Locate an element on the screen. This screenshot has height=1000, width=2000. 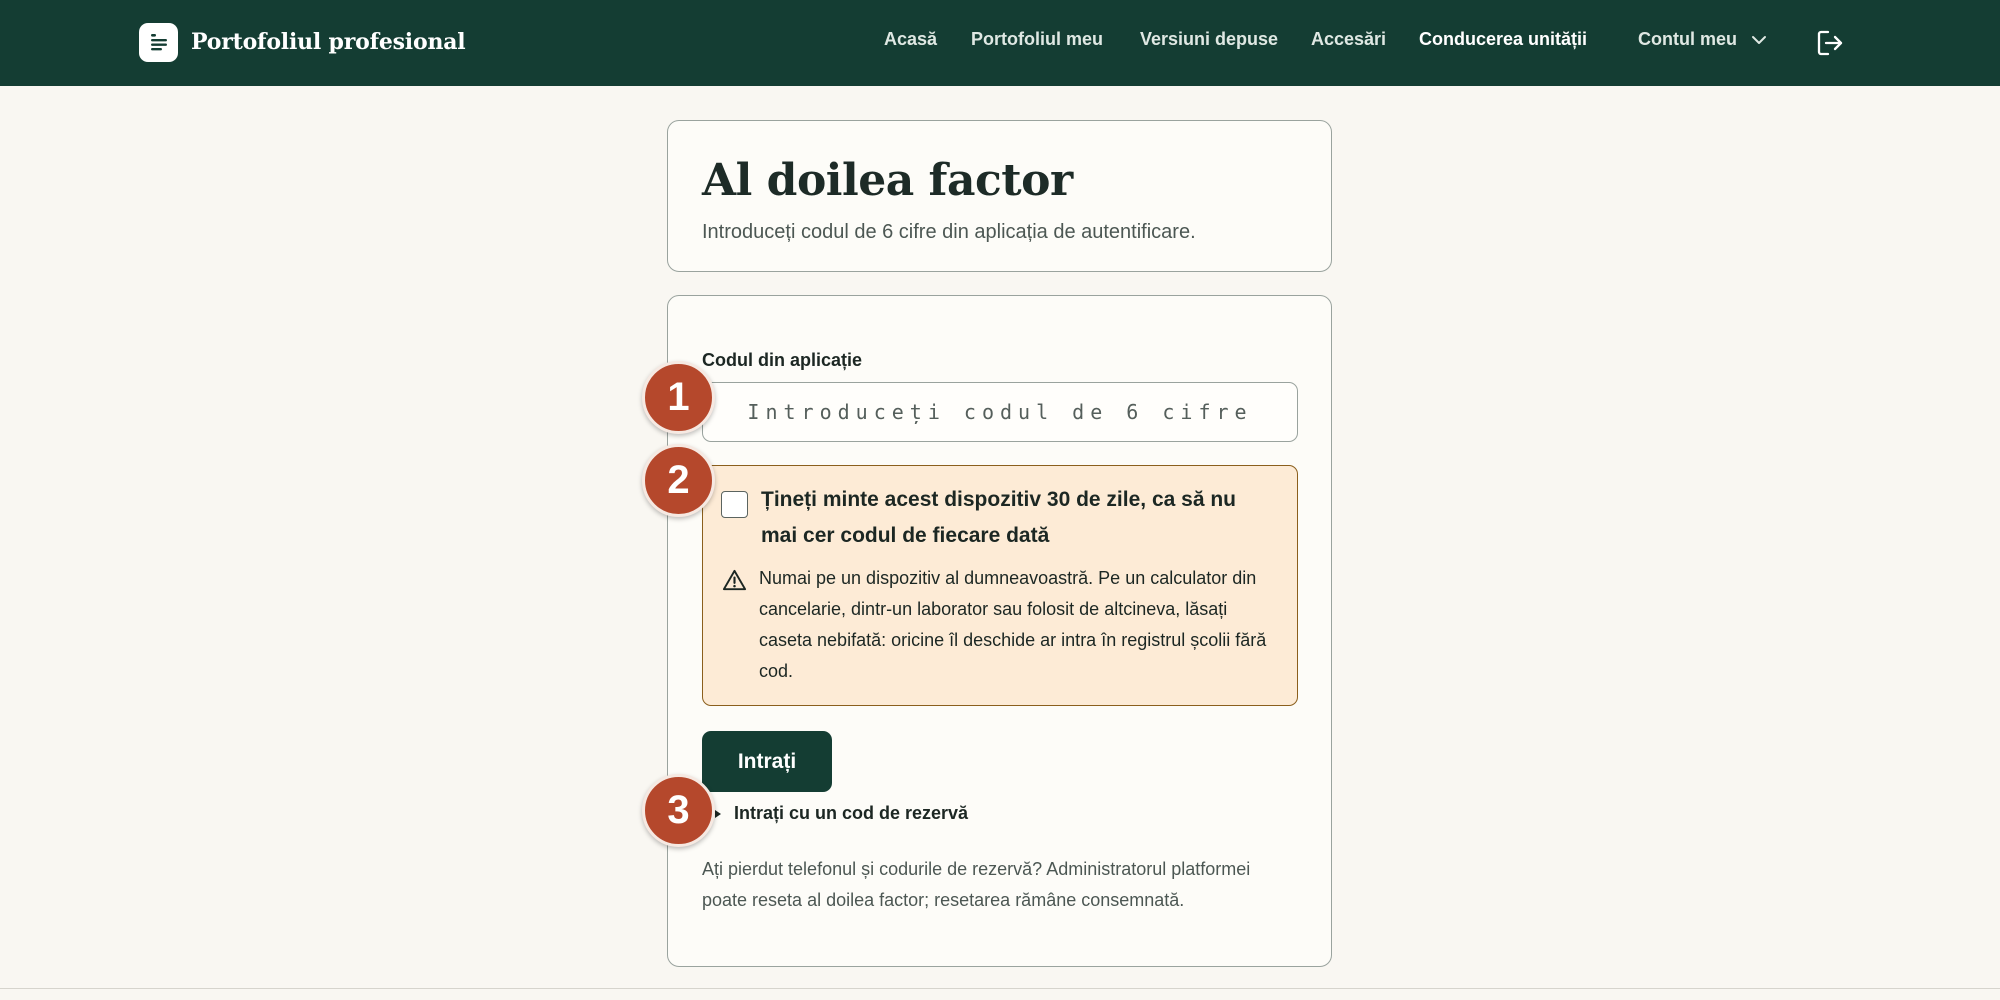
account-menu: Contul meu is located at coordinates (1702, 39).